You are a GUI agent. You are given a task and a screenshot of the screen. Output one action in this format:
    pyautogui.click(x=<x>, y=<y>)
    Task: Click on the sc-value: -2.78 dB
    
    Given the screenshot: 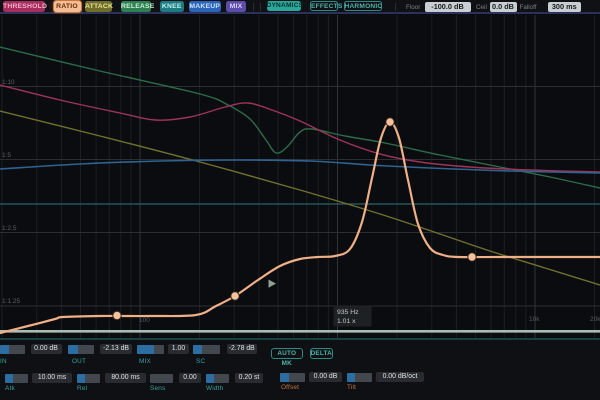 What is the action you would take?
    pyautogui.click(x=241, y=349)
    